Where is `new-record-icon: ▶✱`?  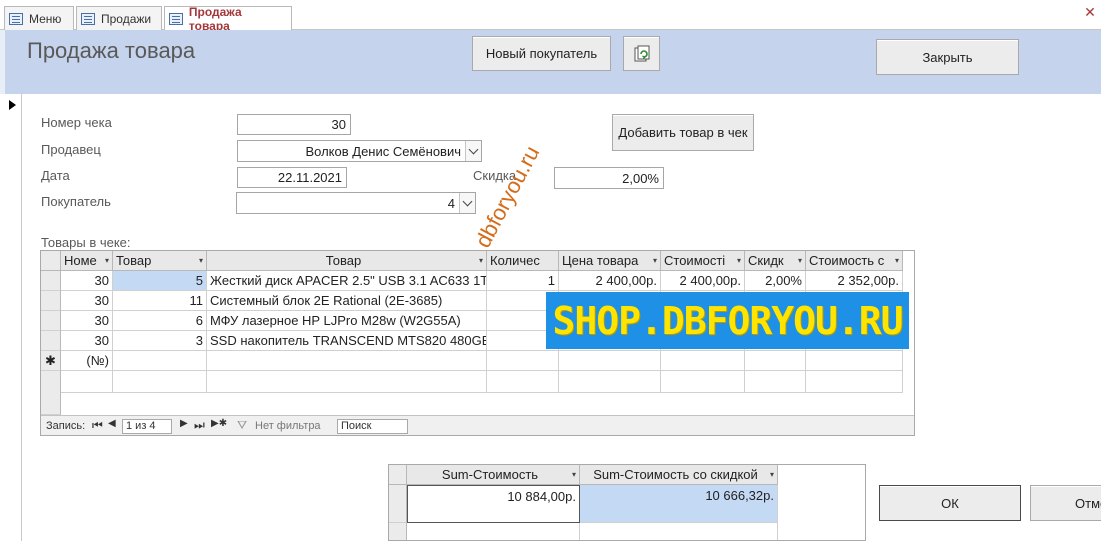
new-record-icon: ▶✱ is located at coordinates (219, 423).